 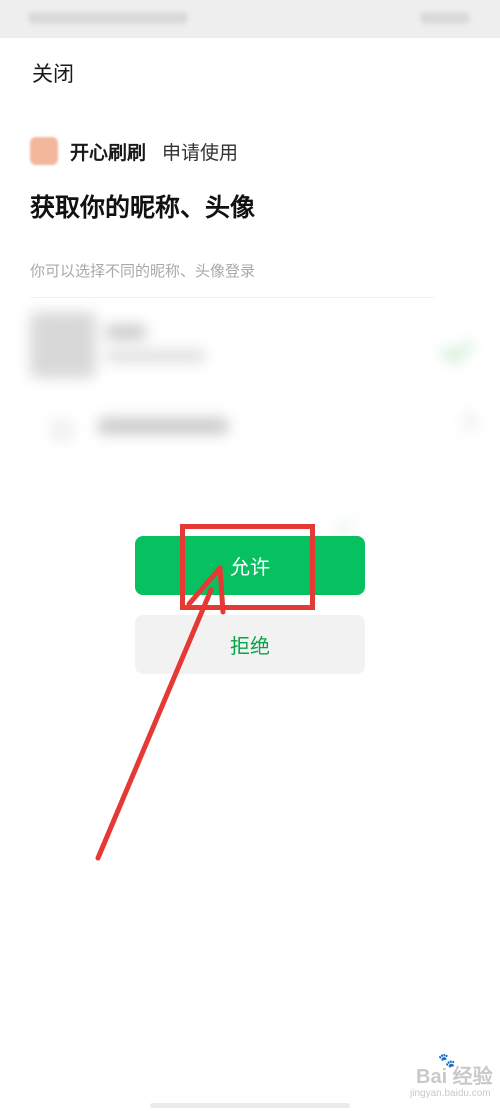 I want to click on watermark: 🐾 Bai 经验 jingyan.baidu.com, so click(x=453, y=1079).